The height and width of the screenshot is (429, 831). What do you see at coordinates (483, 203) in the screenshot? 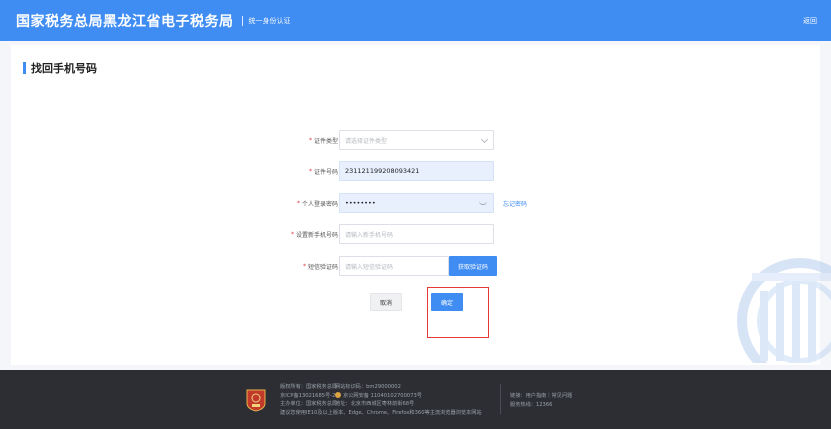
I see `eye-closed-icon` at bounding box center [483, 203].